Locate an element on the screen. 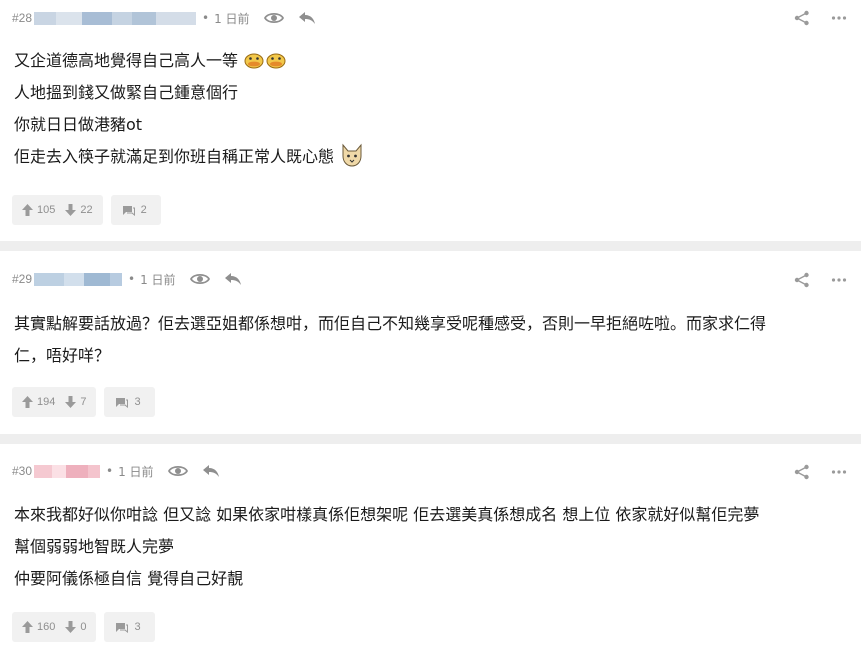  downvote-count: 7 is located at coordinates (83, 402).